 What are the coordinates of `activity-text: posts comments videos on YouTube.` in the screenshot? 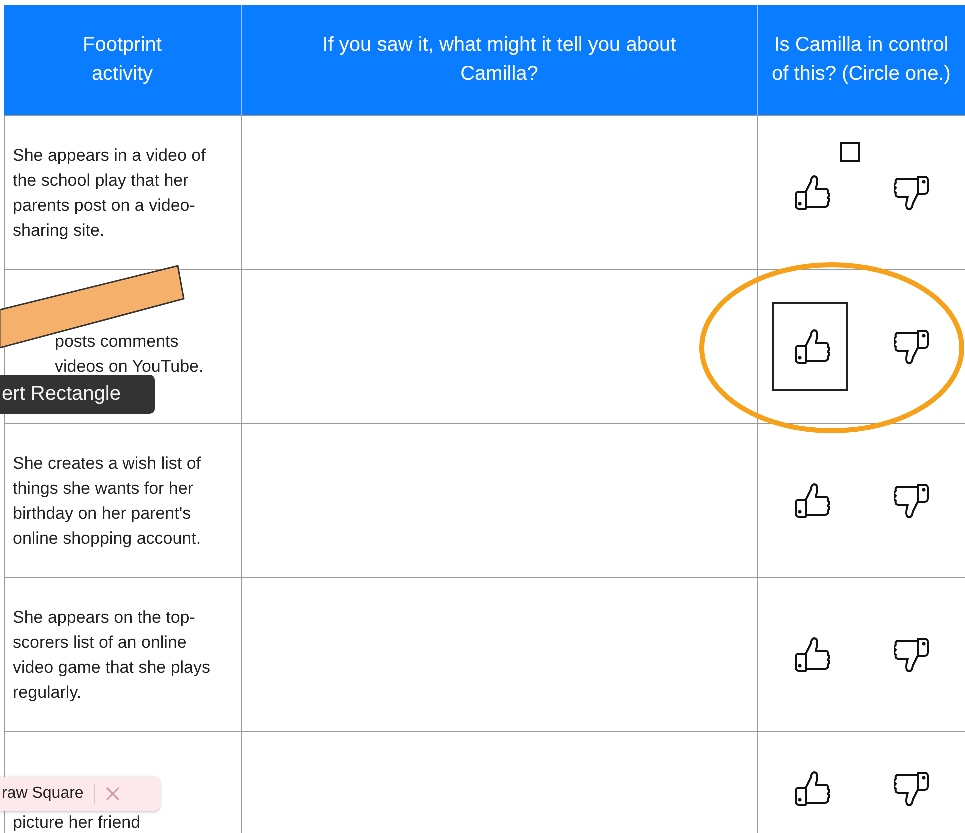 It's located at (130, 354).